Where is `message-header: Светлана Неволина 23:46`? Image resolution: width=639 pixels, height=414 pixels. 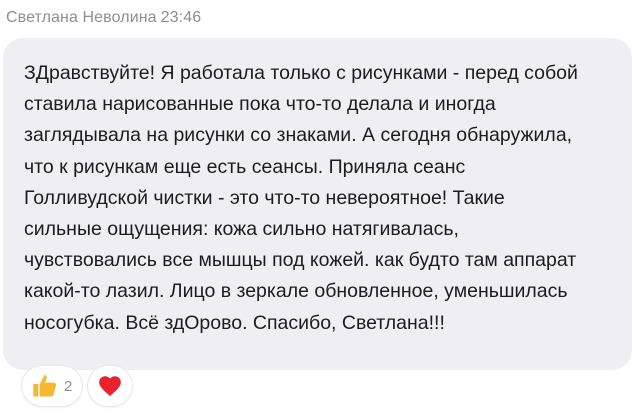
message-header: Светлана Неволина 23:46 is located at coordinates (103, 18).